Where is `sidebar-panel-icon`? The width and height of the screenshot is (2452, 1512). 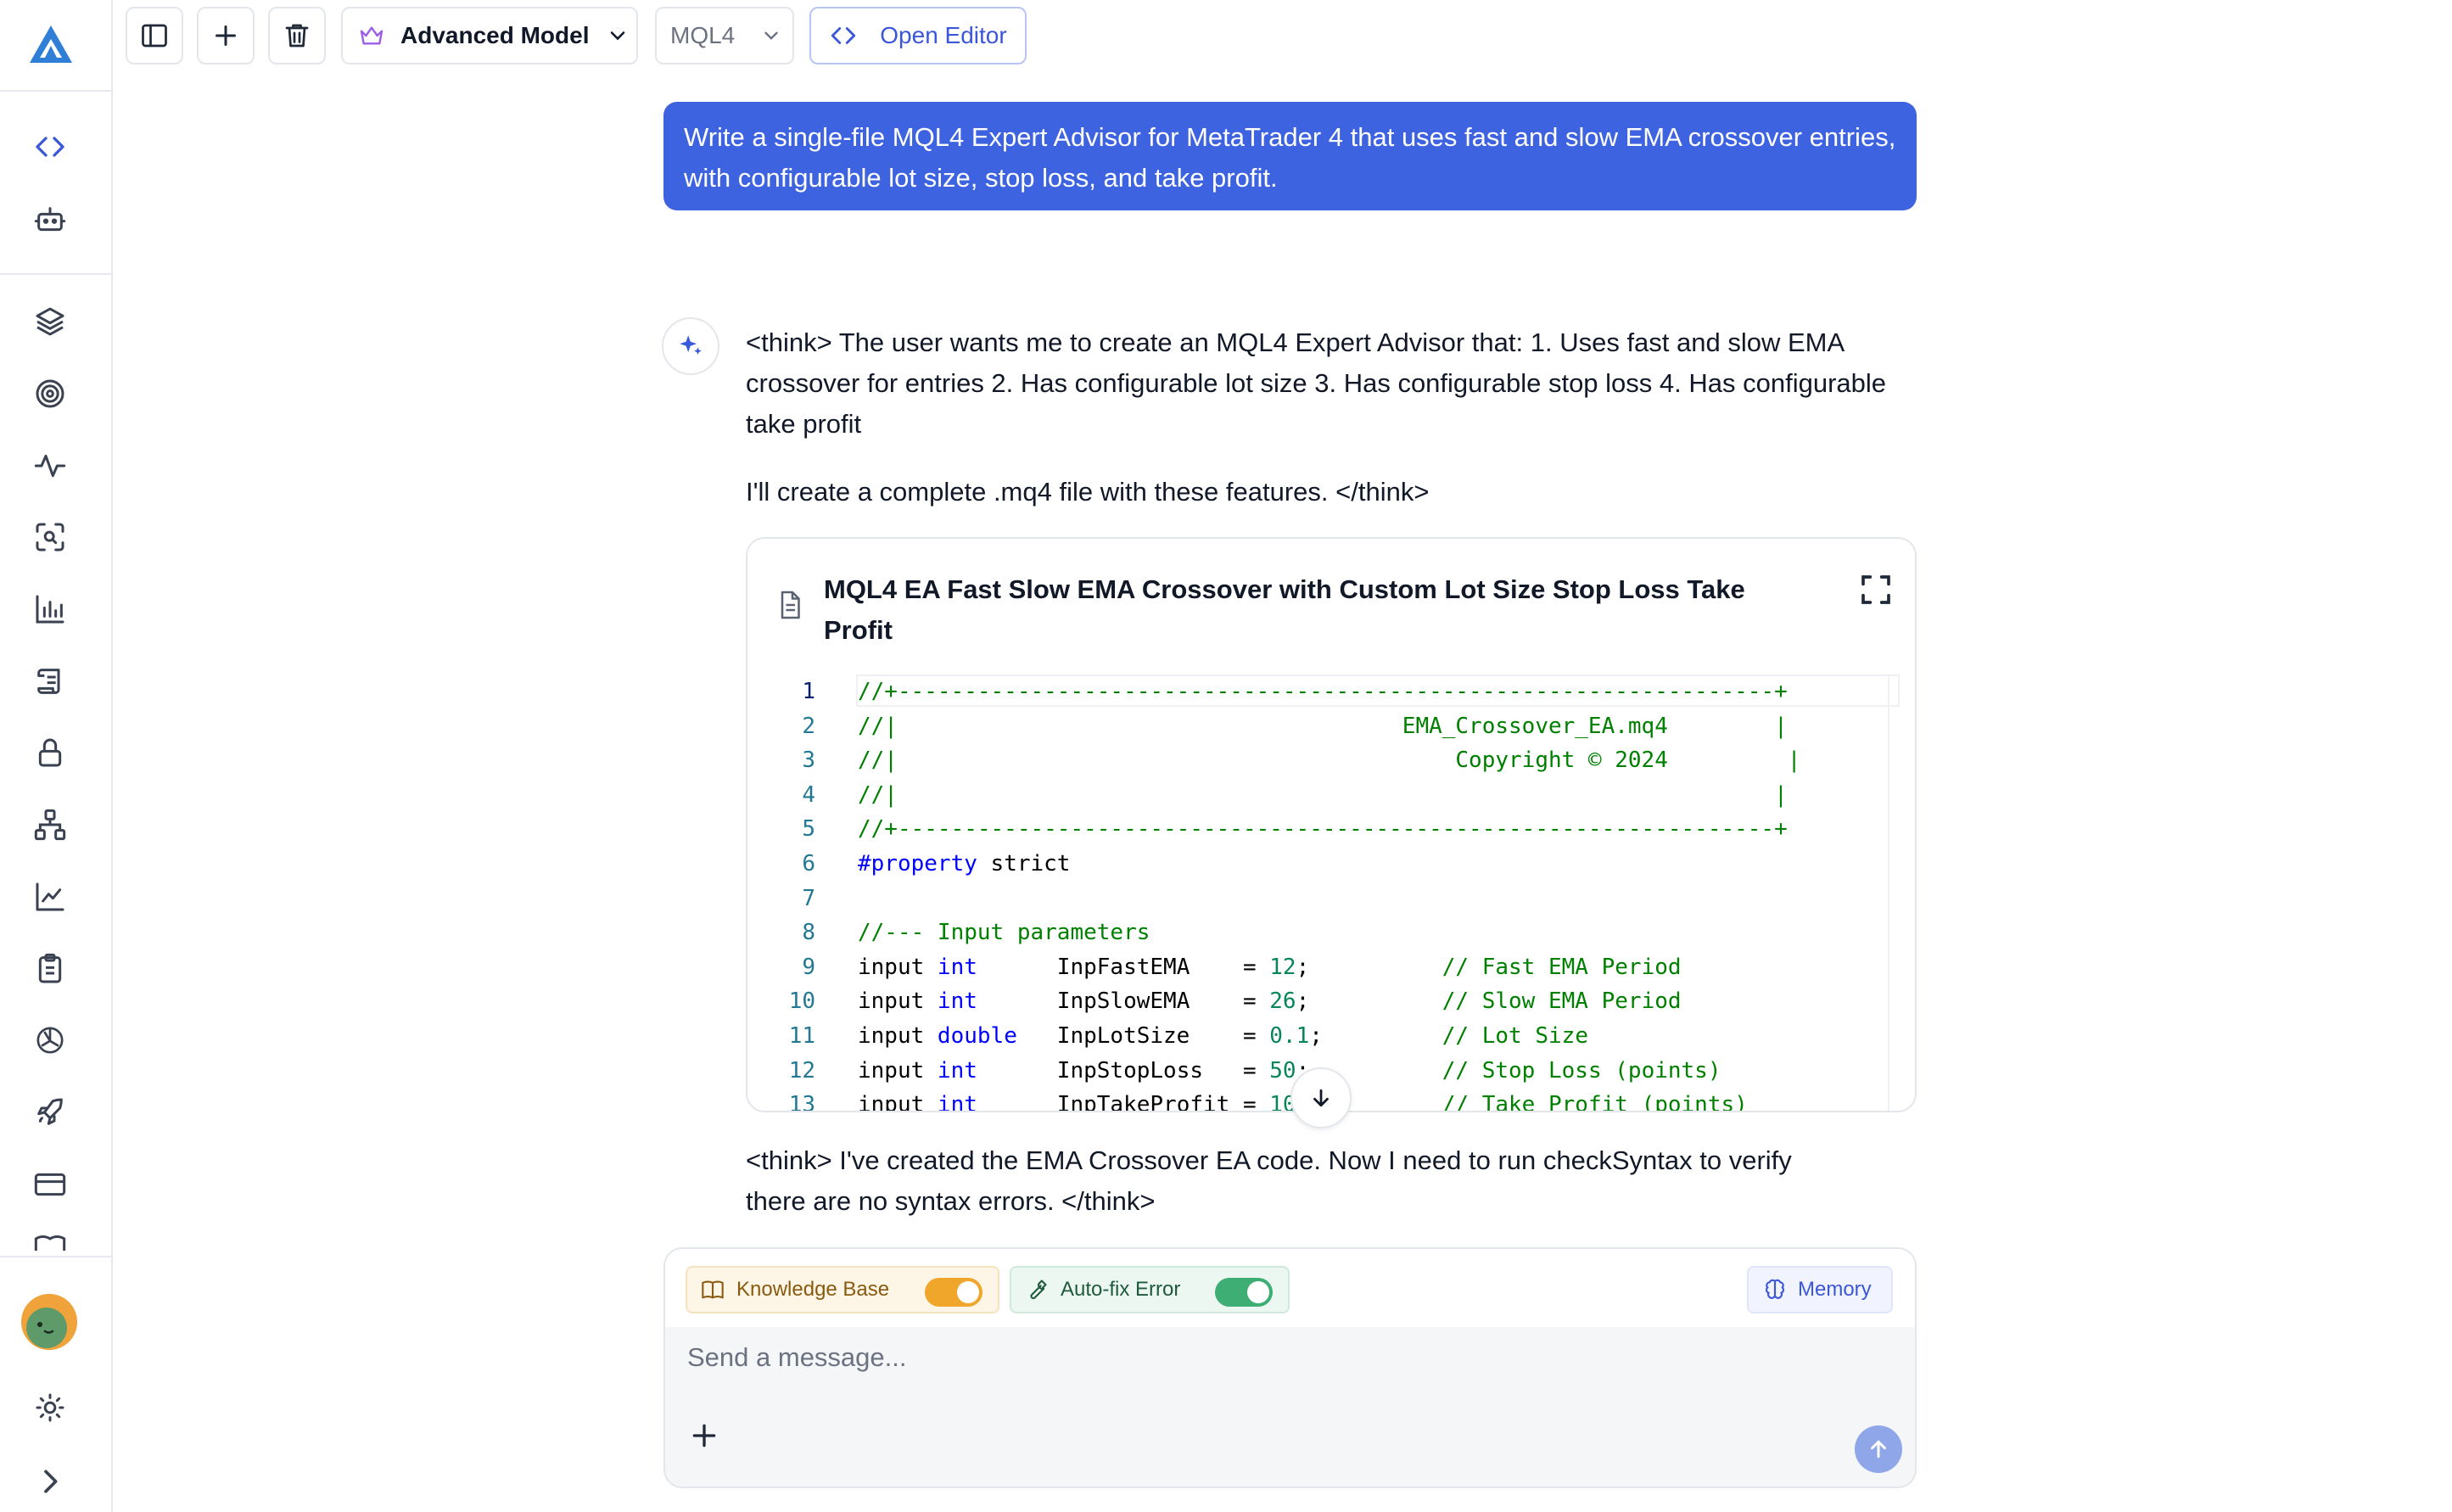
sidebar-panel-icon is located at coordinates (155, 36).